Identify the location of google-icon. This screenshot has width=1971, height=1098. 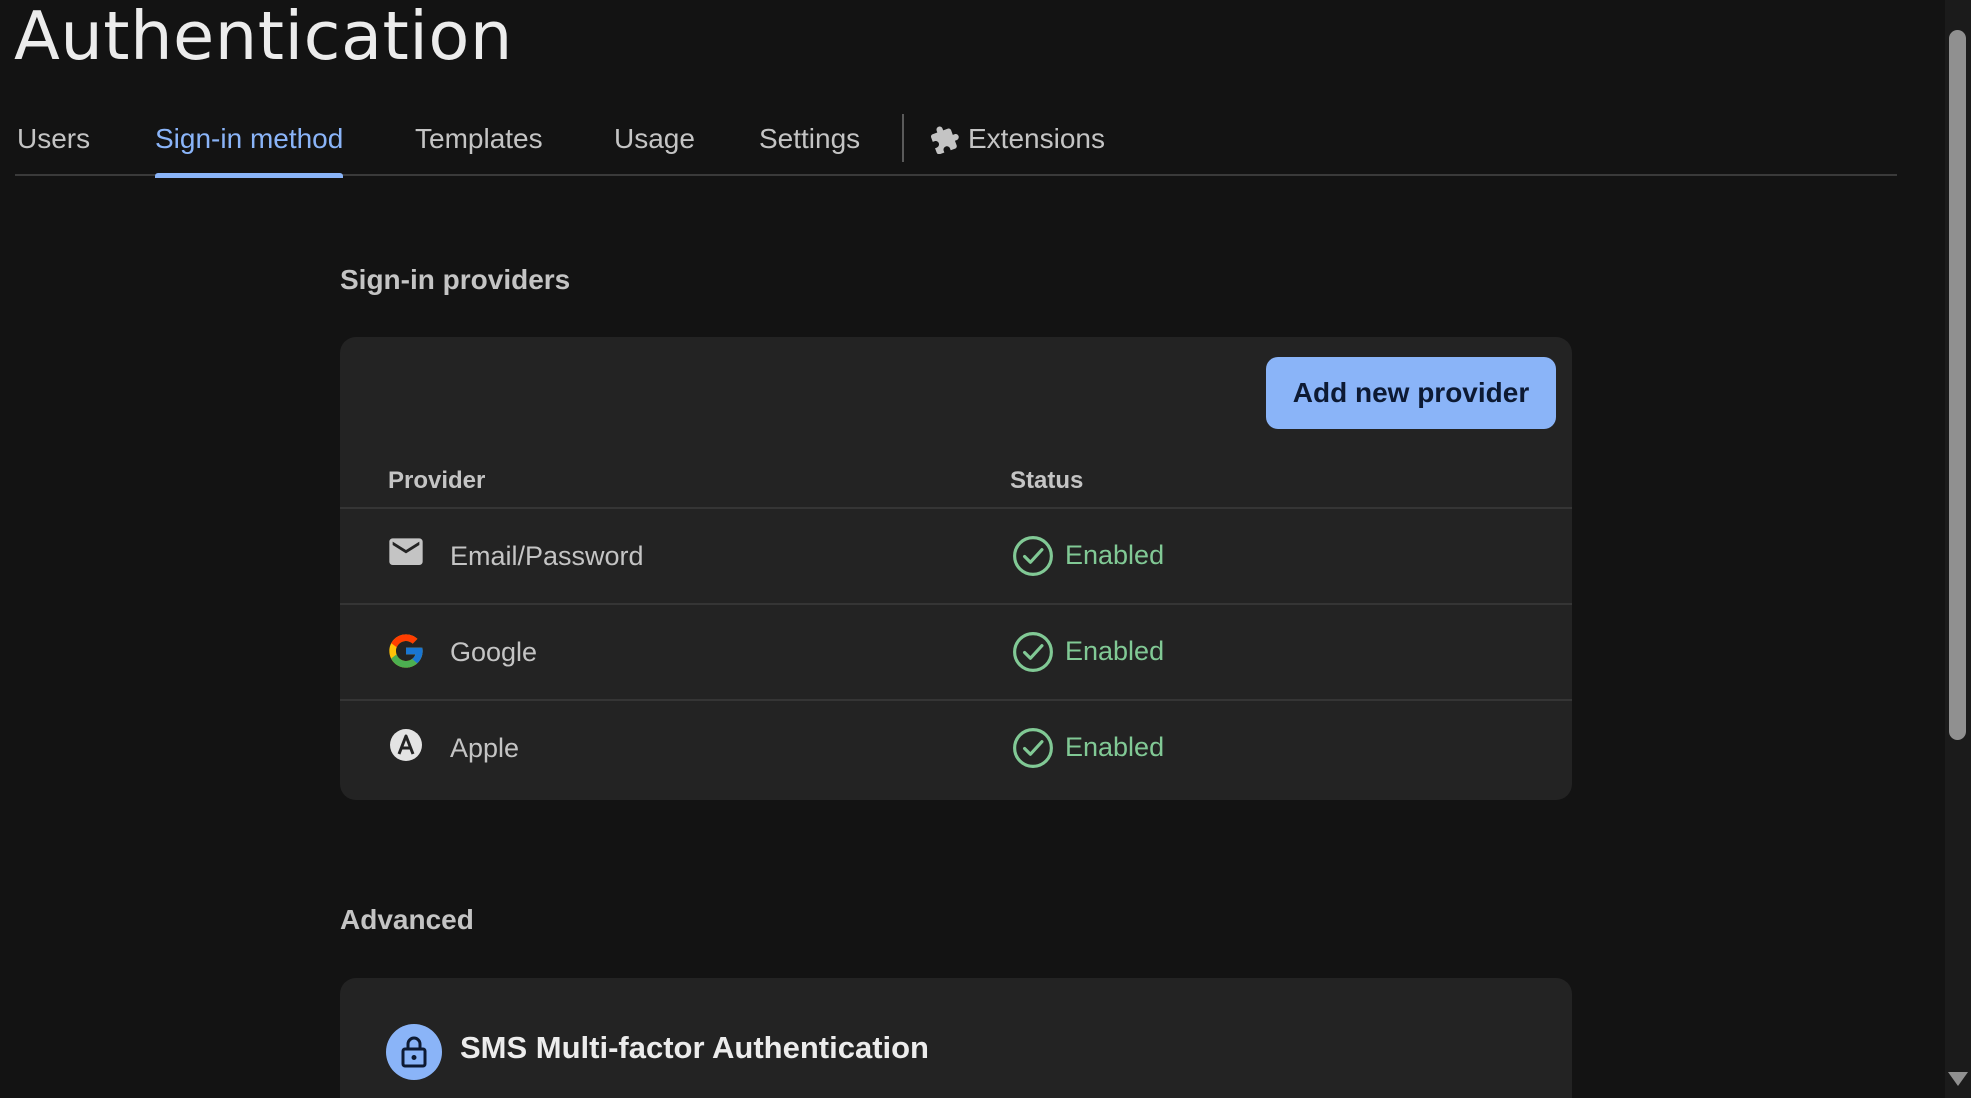
(406, 651).